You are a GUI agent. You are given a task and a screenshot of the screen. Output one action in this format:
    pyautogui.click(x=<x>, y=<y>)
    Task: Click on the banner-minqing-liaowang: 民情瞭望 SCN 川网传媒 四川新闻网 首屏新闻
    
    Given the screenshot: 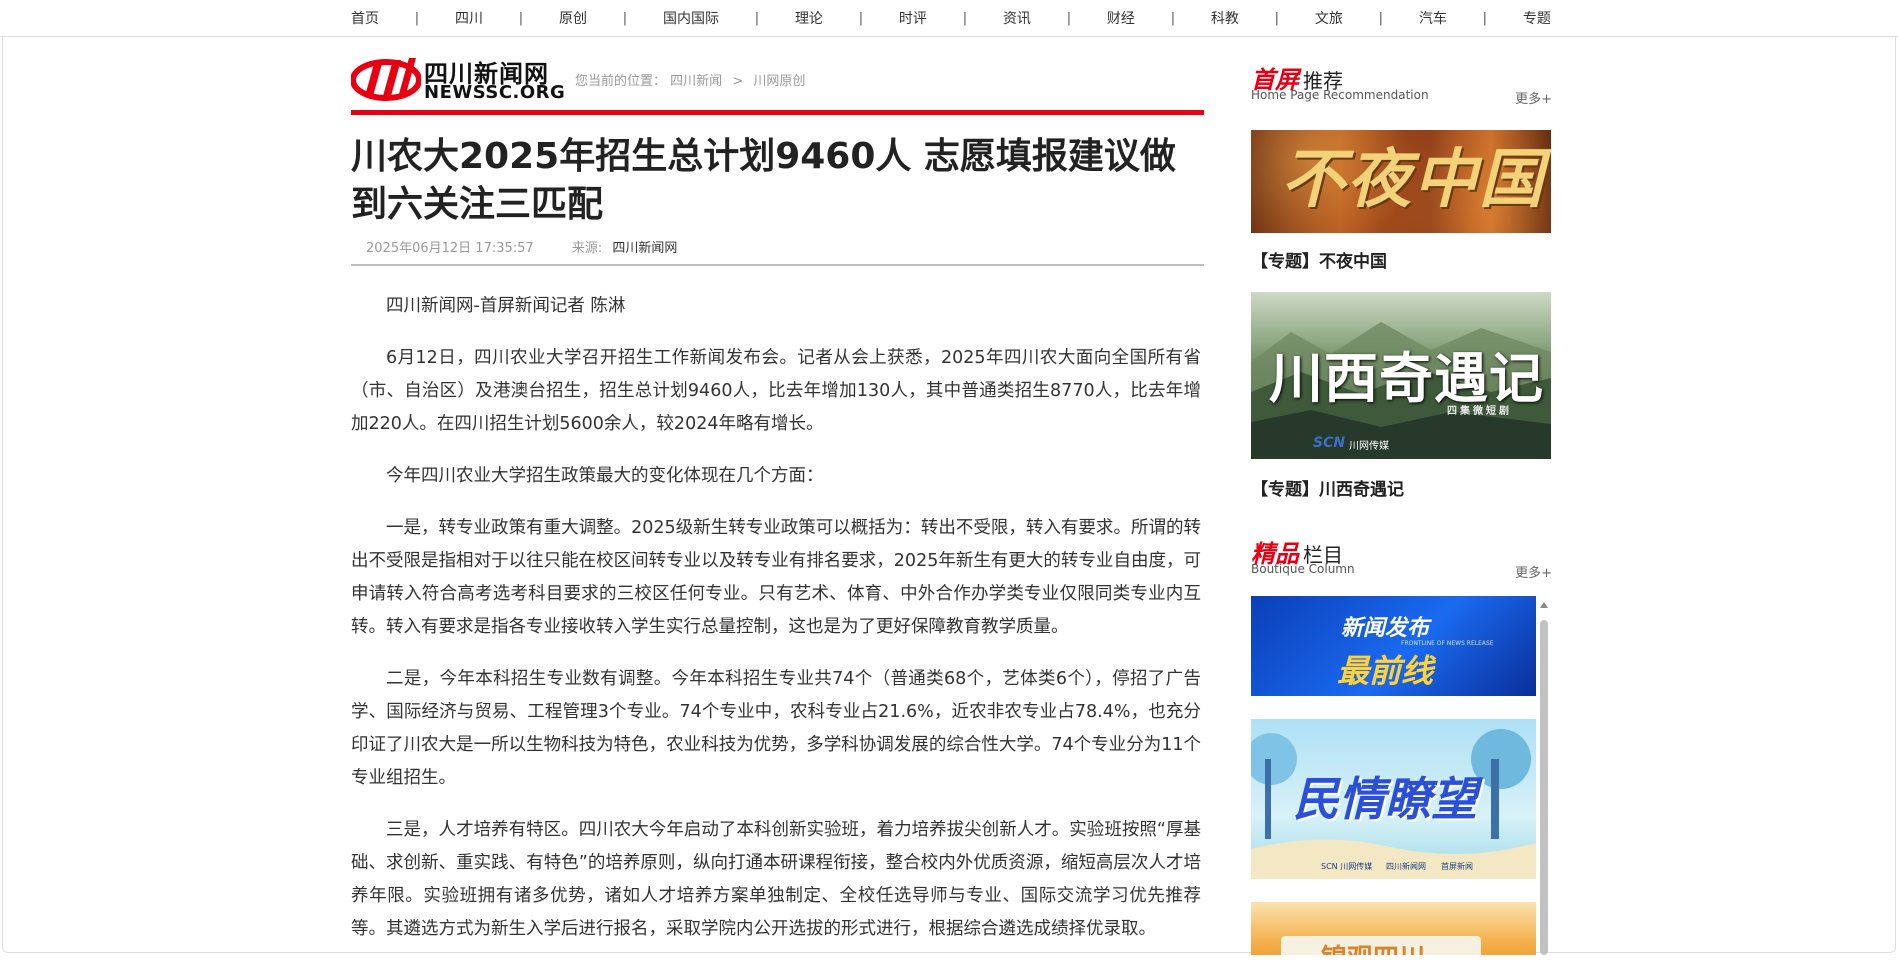 What is the action you would take?
    pyautogui.click(x=1393, y=799)
    